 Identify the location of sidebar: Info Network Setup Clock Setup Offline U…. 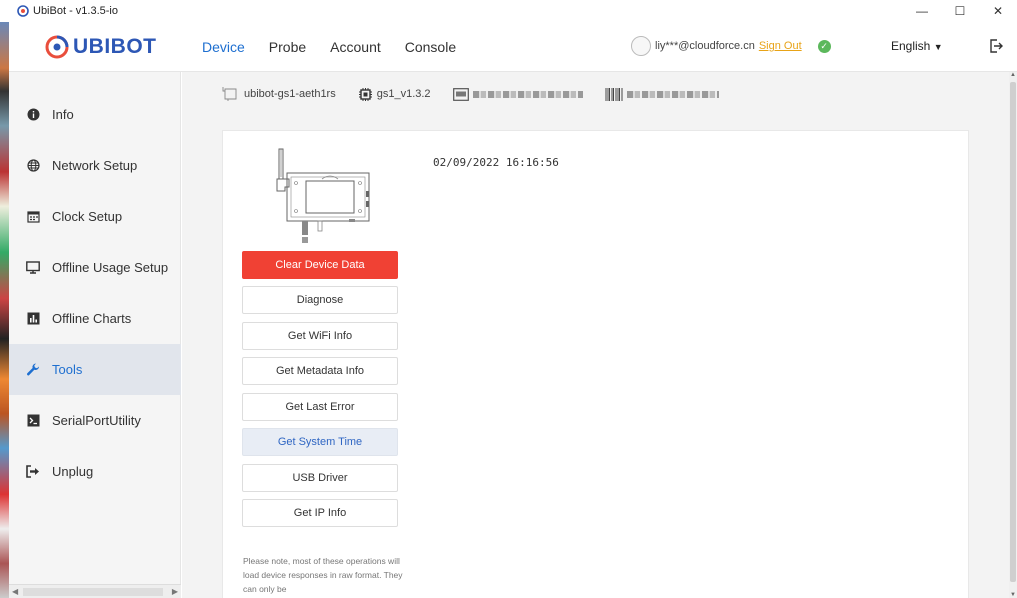
(95, 335).